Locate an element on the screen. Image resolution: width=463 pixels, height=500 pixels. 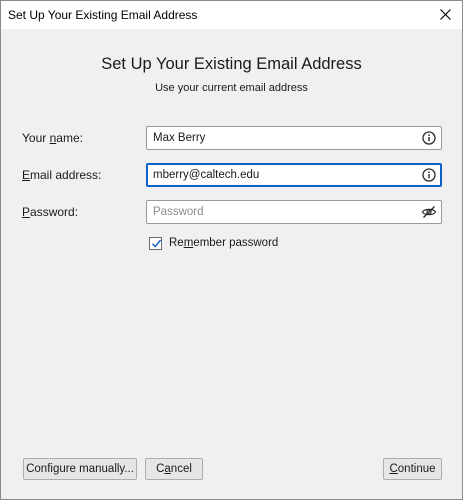
email-value: mberry@caltech.edu is located at coordinates (206, 175).